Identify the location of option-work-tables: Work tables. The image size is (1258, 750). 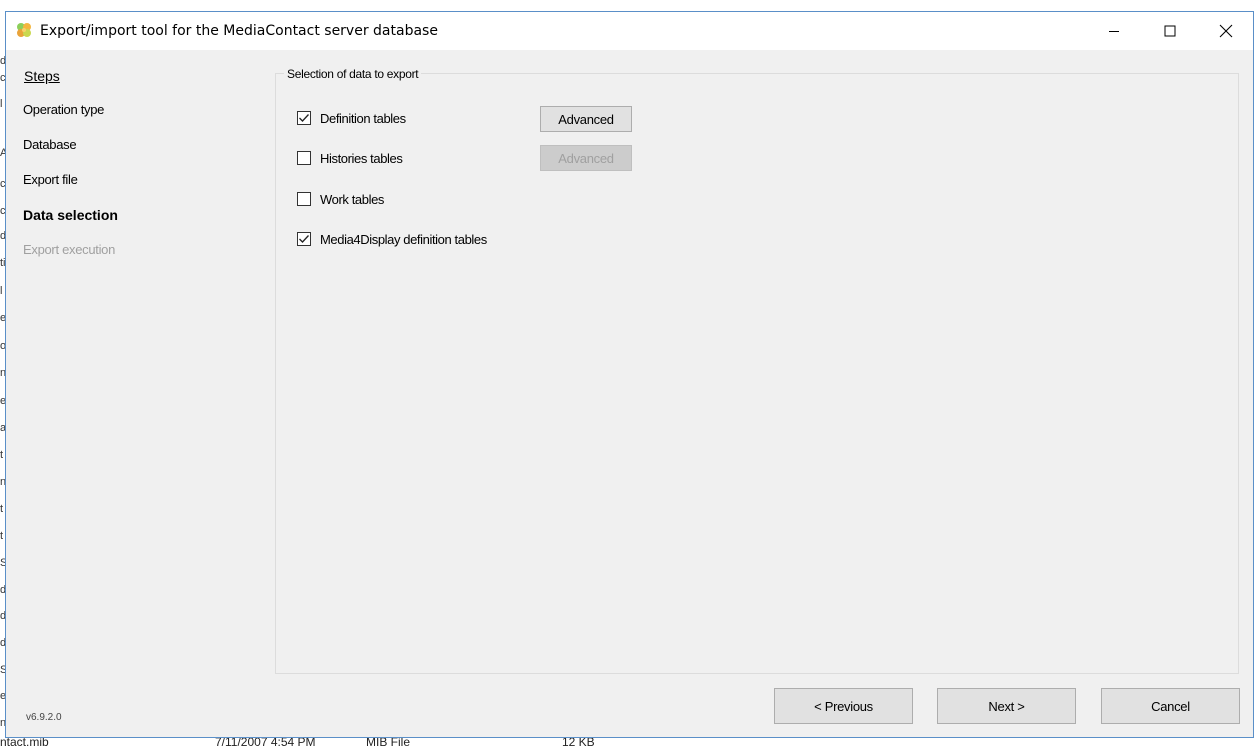
(340, 199).